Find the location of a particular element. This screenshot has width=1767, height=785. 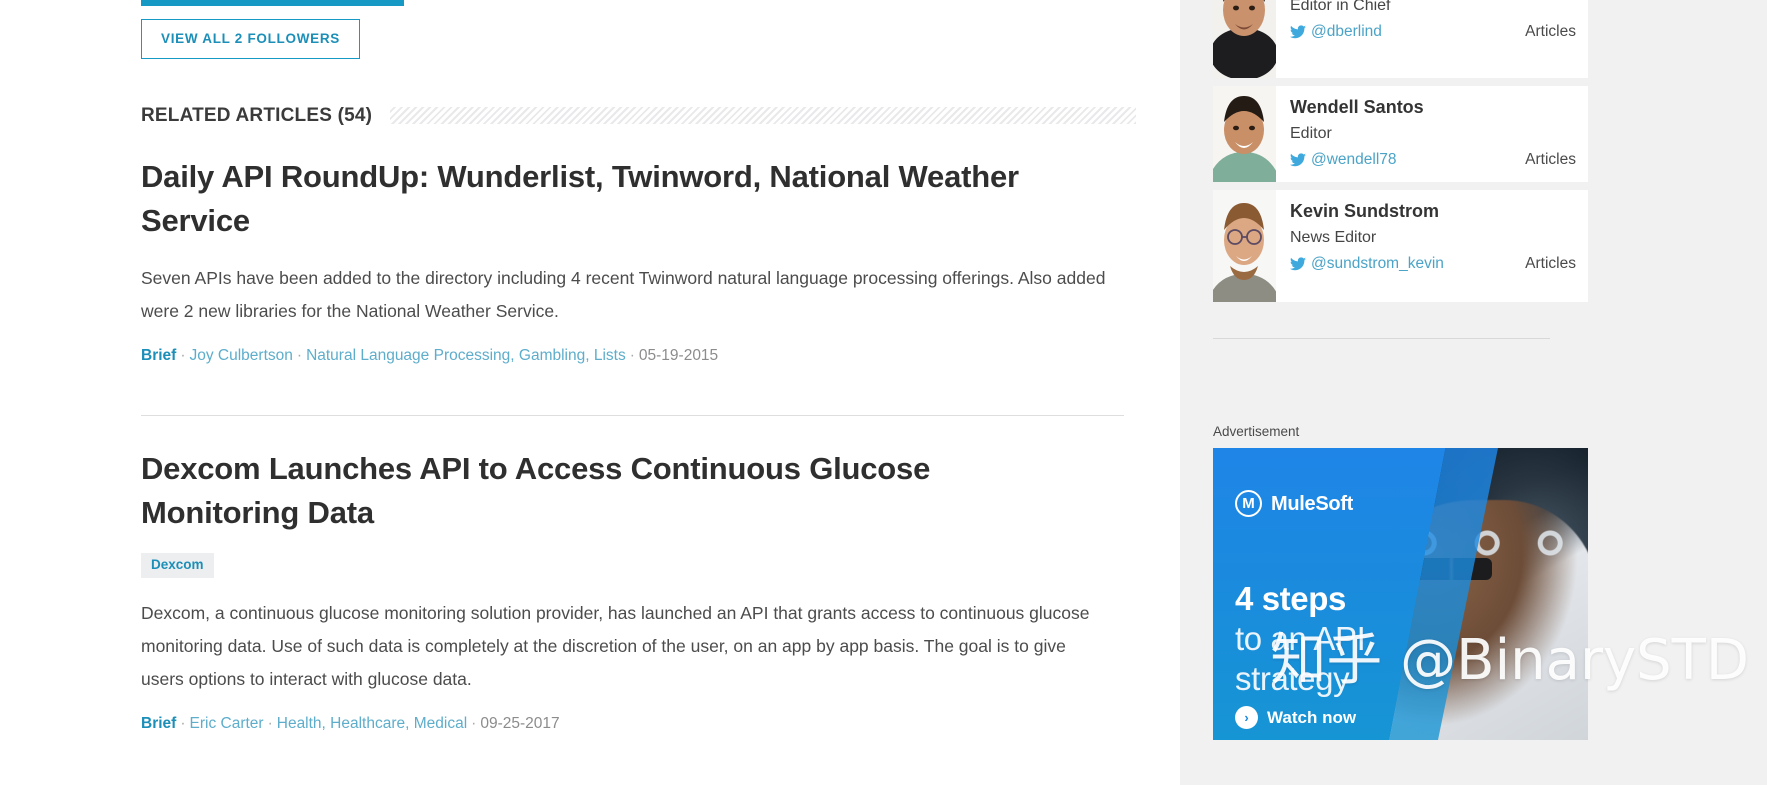

advertisement-label: Advertisement is located at coordinates (1256, 431).